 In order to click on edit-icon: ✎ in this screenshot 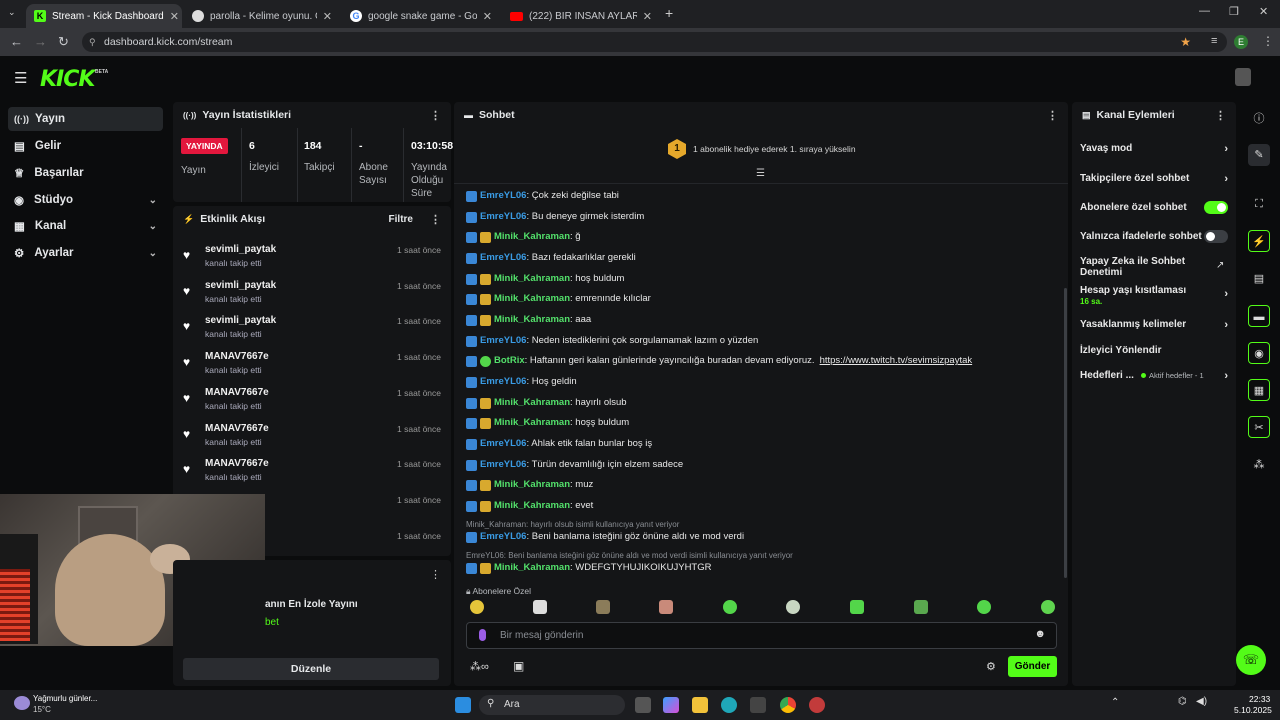, I will do `click(1259, 155)`.